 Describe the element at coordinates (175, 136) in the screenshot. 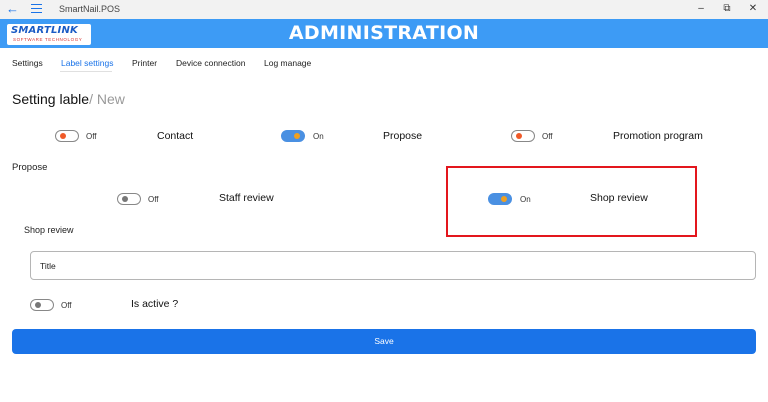

I see `contact-label: Contact` at that location.